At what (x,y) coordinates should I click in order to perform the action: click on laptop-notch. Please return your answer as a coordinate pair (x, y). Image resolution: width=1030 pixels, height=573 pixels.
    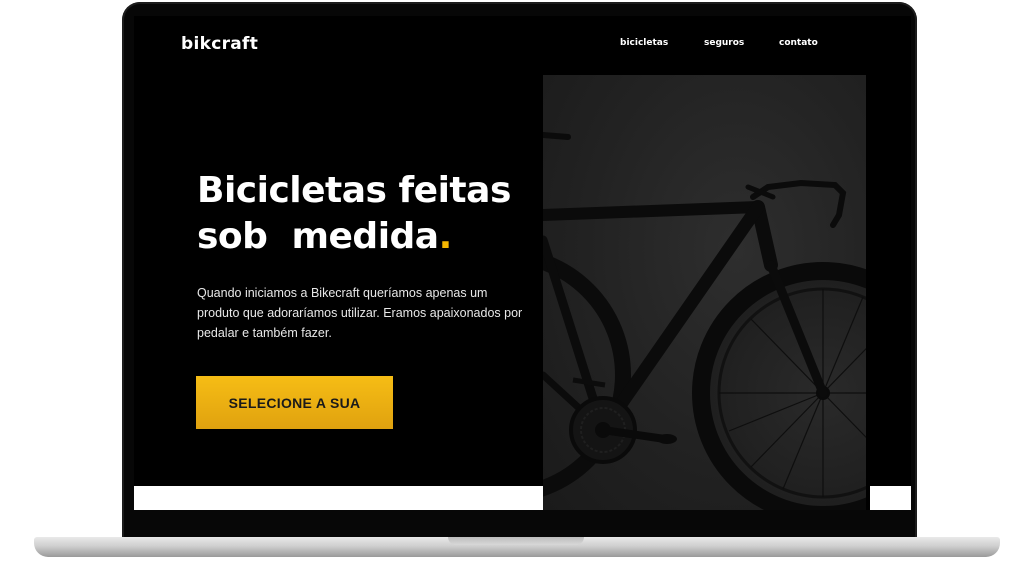
    Looking at the image, I should click on (516, 541).